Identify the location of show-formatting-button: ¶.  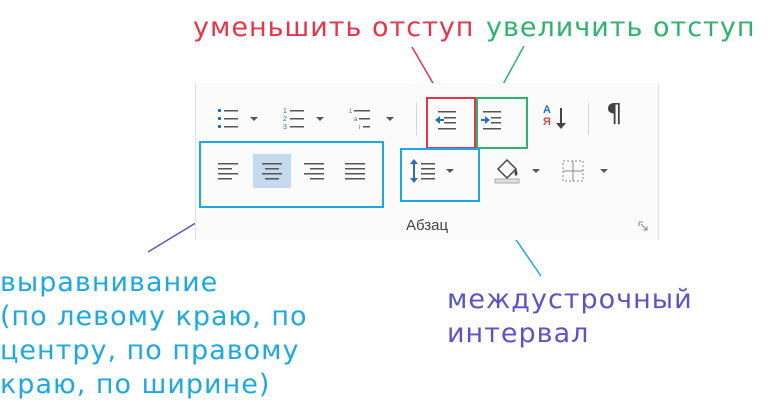
(614, 114).